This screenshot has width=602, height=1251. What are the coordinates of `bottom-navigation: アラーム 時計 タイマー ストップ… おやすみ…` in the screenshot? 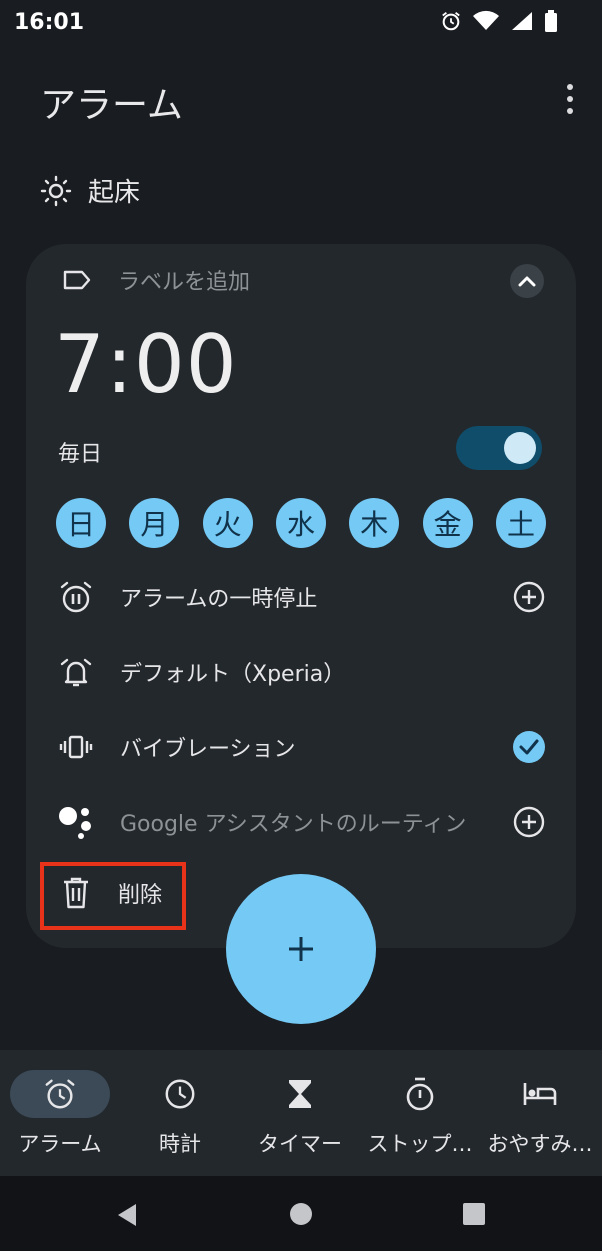 It's located at (301, 1113).